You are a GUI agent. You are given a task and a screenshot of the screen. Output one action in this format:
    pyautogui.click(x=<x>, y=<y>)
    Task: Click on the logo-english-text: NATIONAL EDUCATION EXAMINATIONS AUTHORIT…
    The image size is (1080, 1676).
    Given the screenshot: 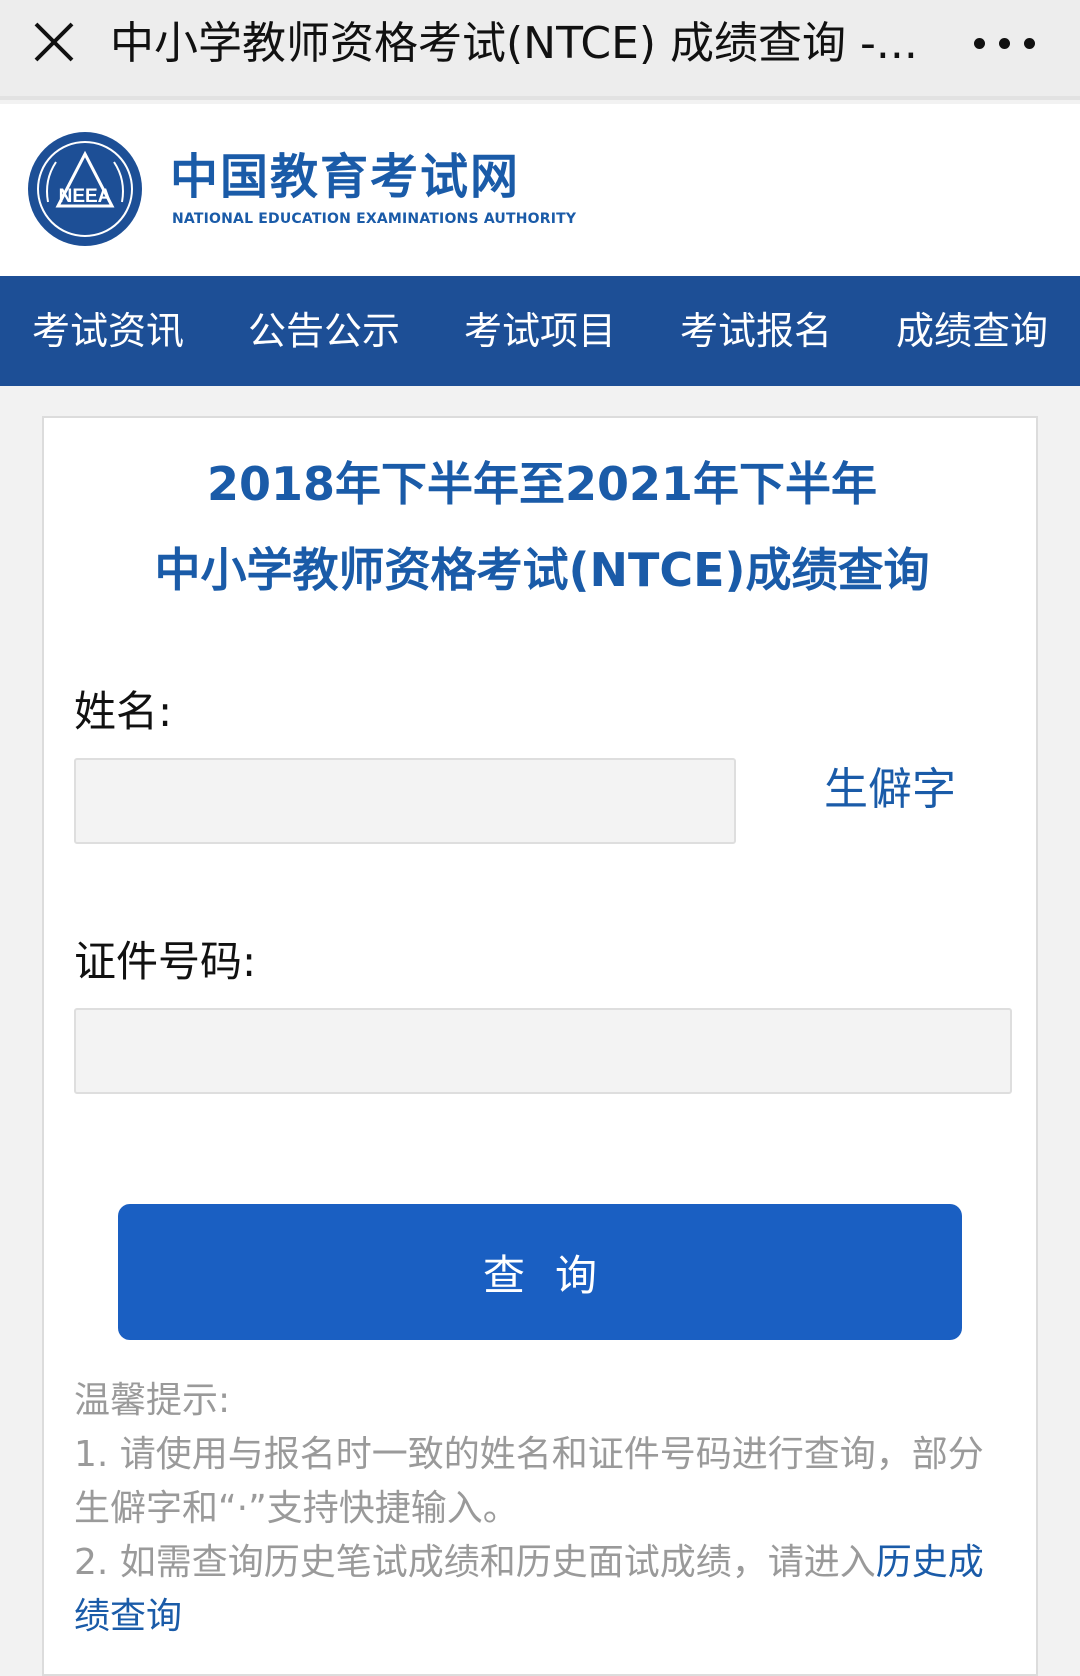 What is the action you would take?
    pyautogui.click(x=374, y=219)
    